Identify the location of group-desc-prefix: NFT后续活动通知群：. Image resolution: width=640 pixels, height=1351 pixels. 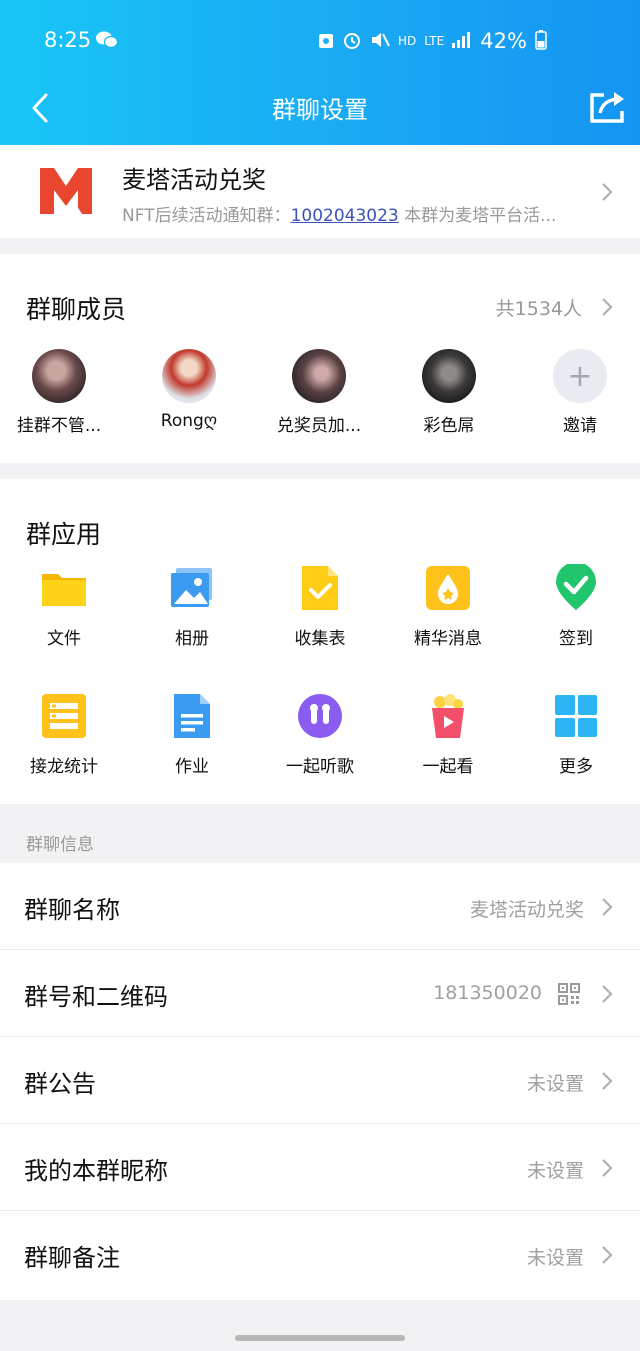
(206, 216).